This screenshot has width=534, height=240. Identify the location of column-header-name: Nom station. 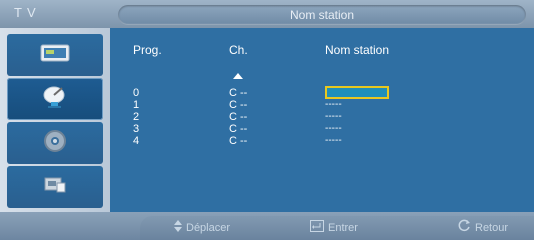
(357, 50).